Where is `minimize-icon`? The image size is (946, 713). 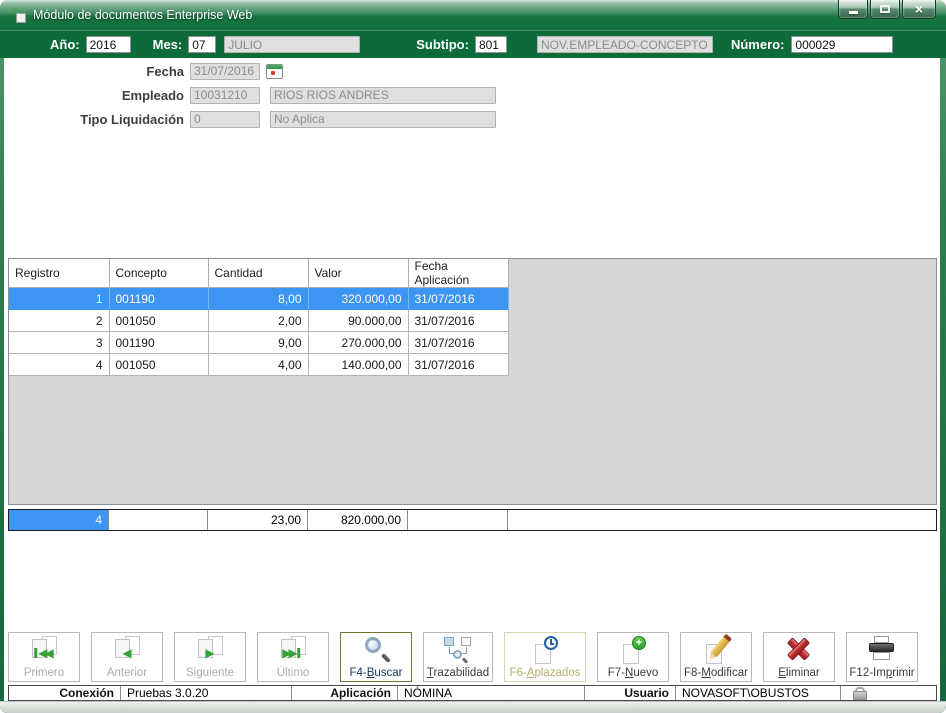 minimize-icon is located at coordinates (853, 12).